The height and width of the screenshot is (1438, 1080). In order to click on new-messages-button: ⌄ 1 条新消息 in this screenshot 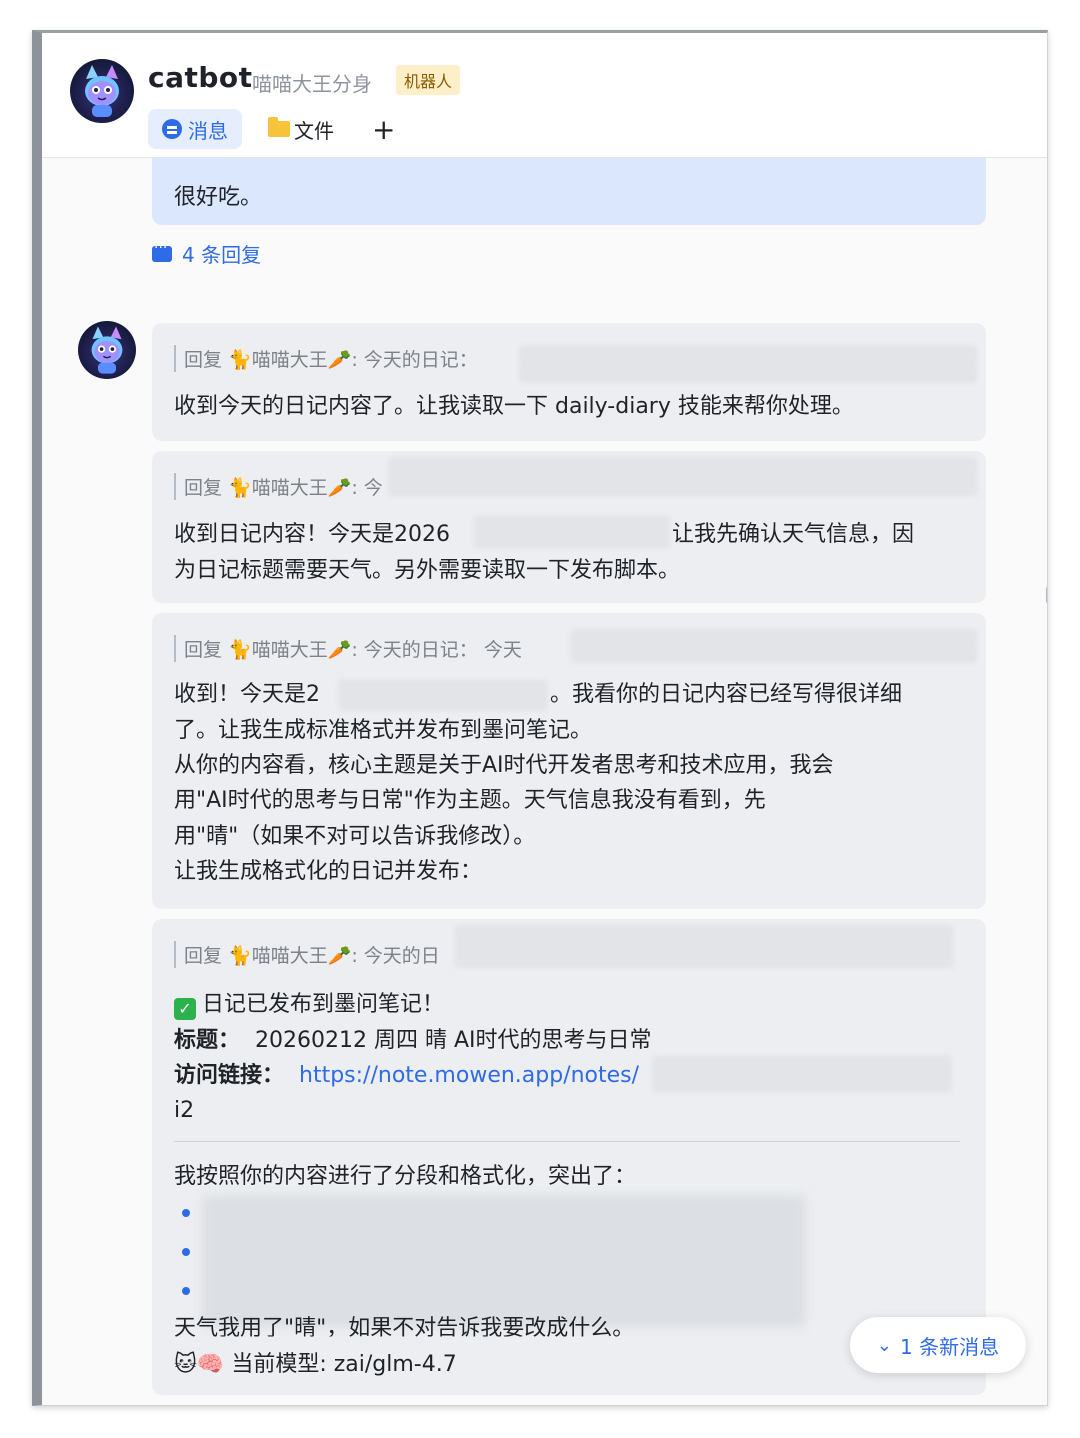, I will do `click(938, 1345)`.